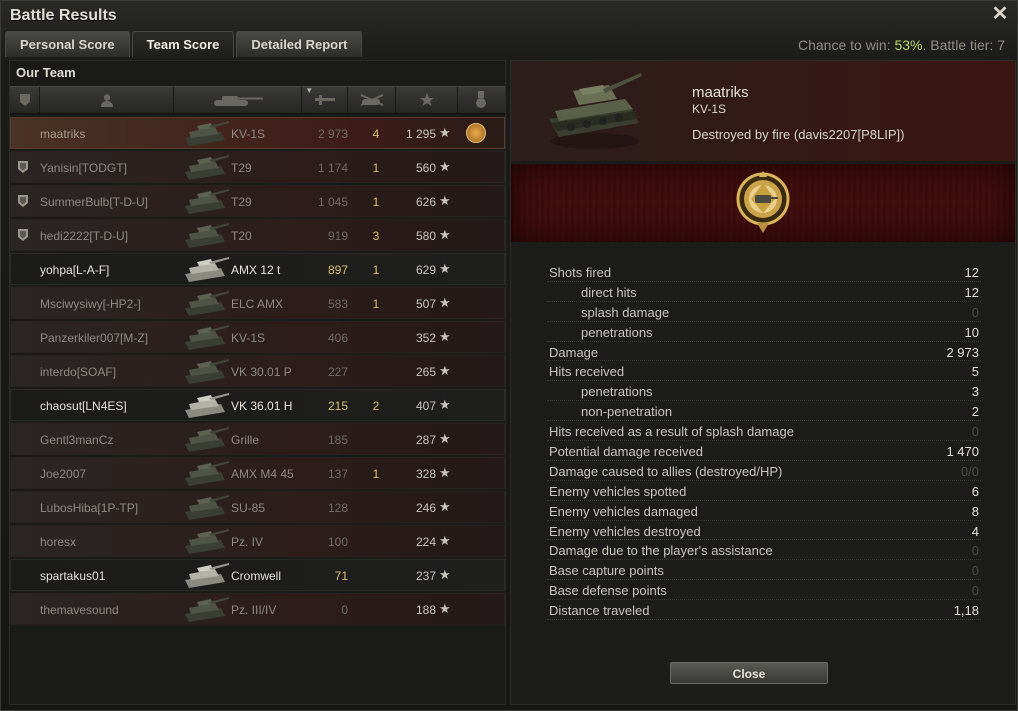  I want to click on achievement-medal-icon, so click(763, 202).